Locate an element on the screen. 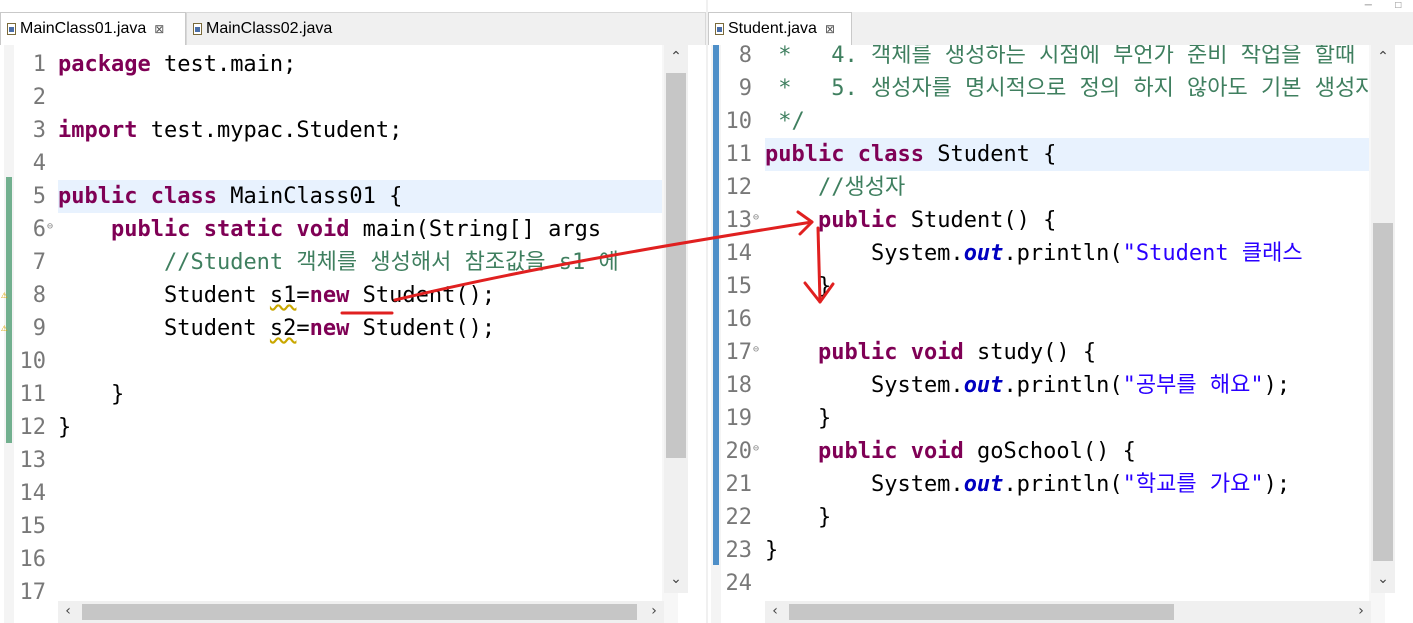 Image resolution: width=1413 pixels, height=623 pixels. annotation-overlay is located at coordinates (587, 262).